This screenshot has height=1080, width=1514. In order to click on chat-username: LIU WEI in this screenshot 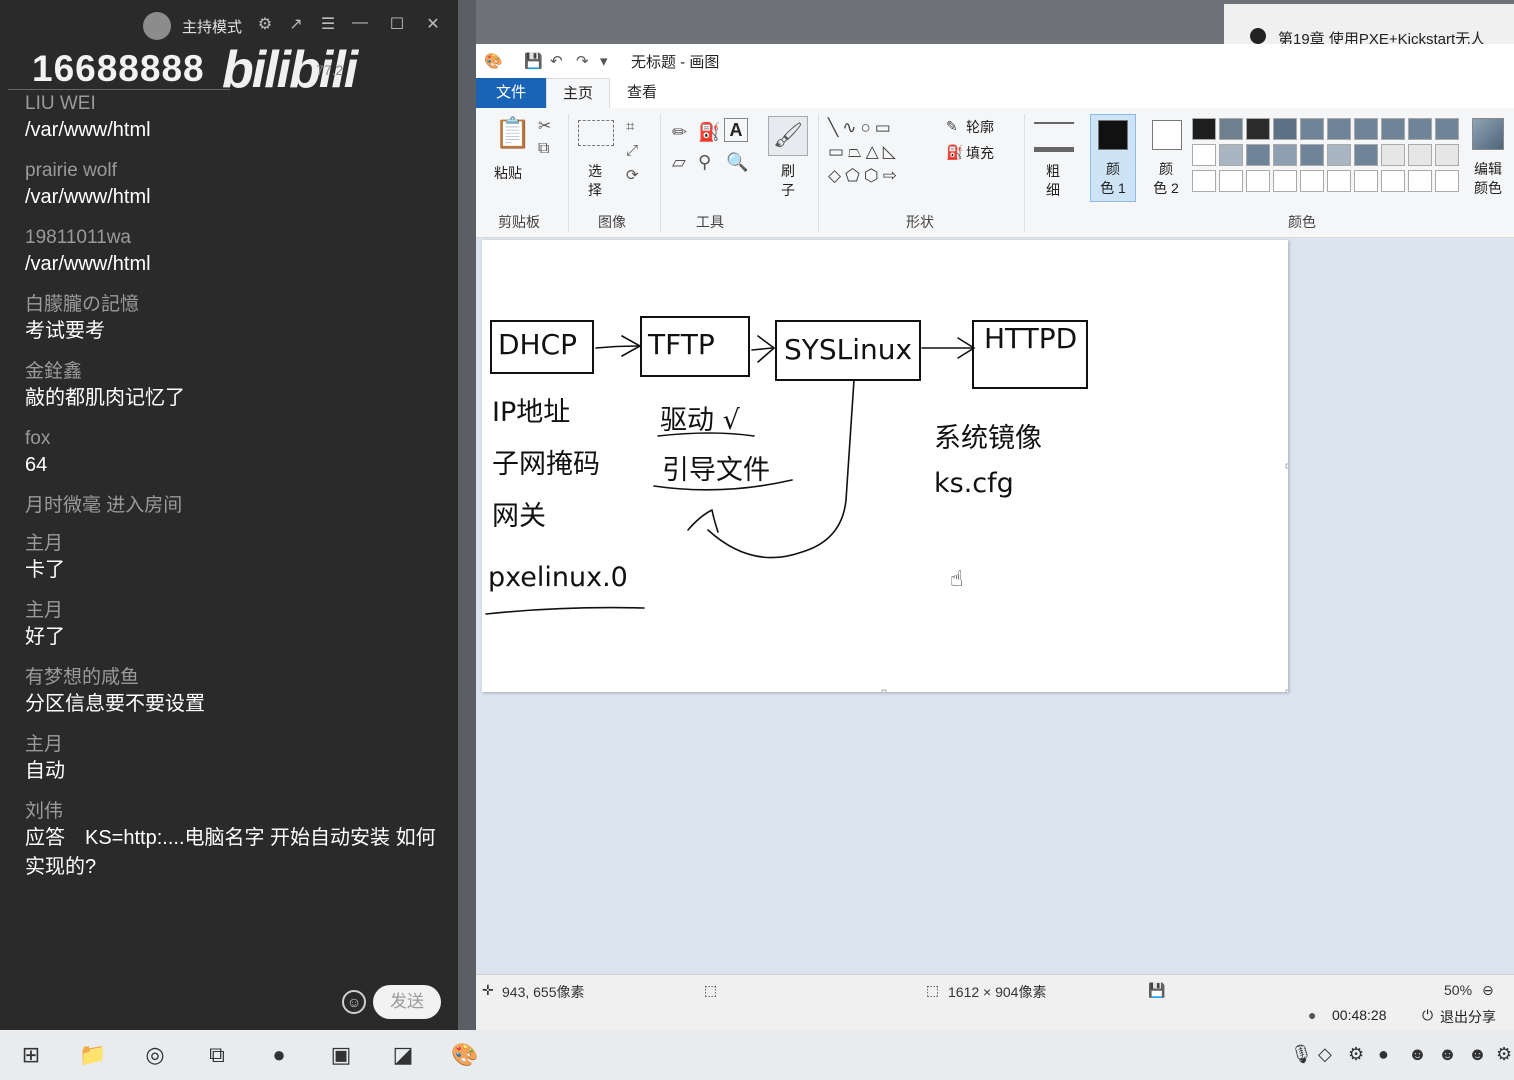, I will do `click(235, 104)`.